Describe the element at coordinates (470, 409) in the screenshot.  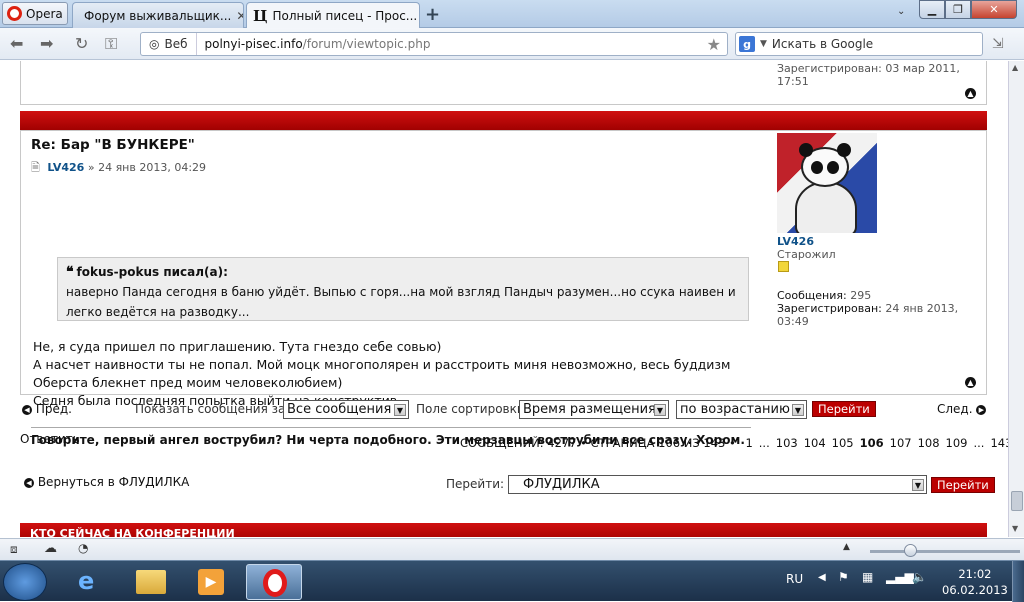
I see `sort-field-label: Поле сортировки` at that location.